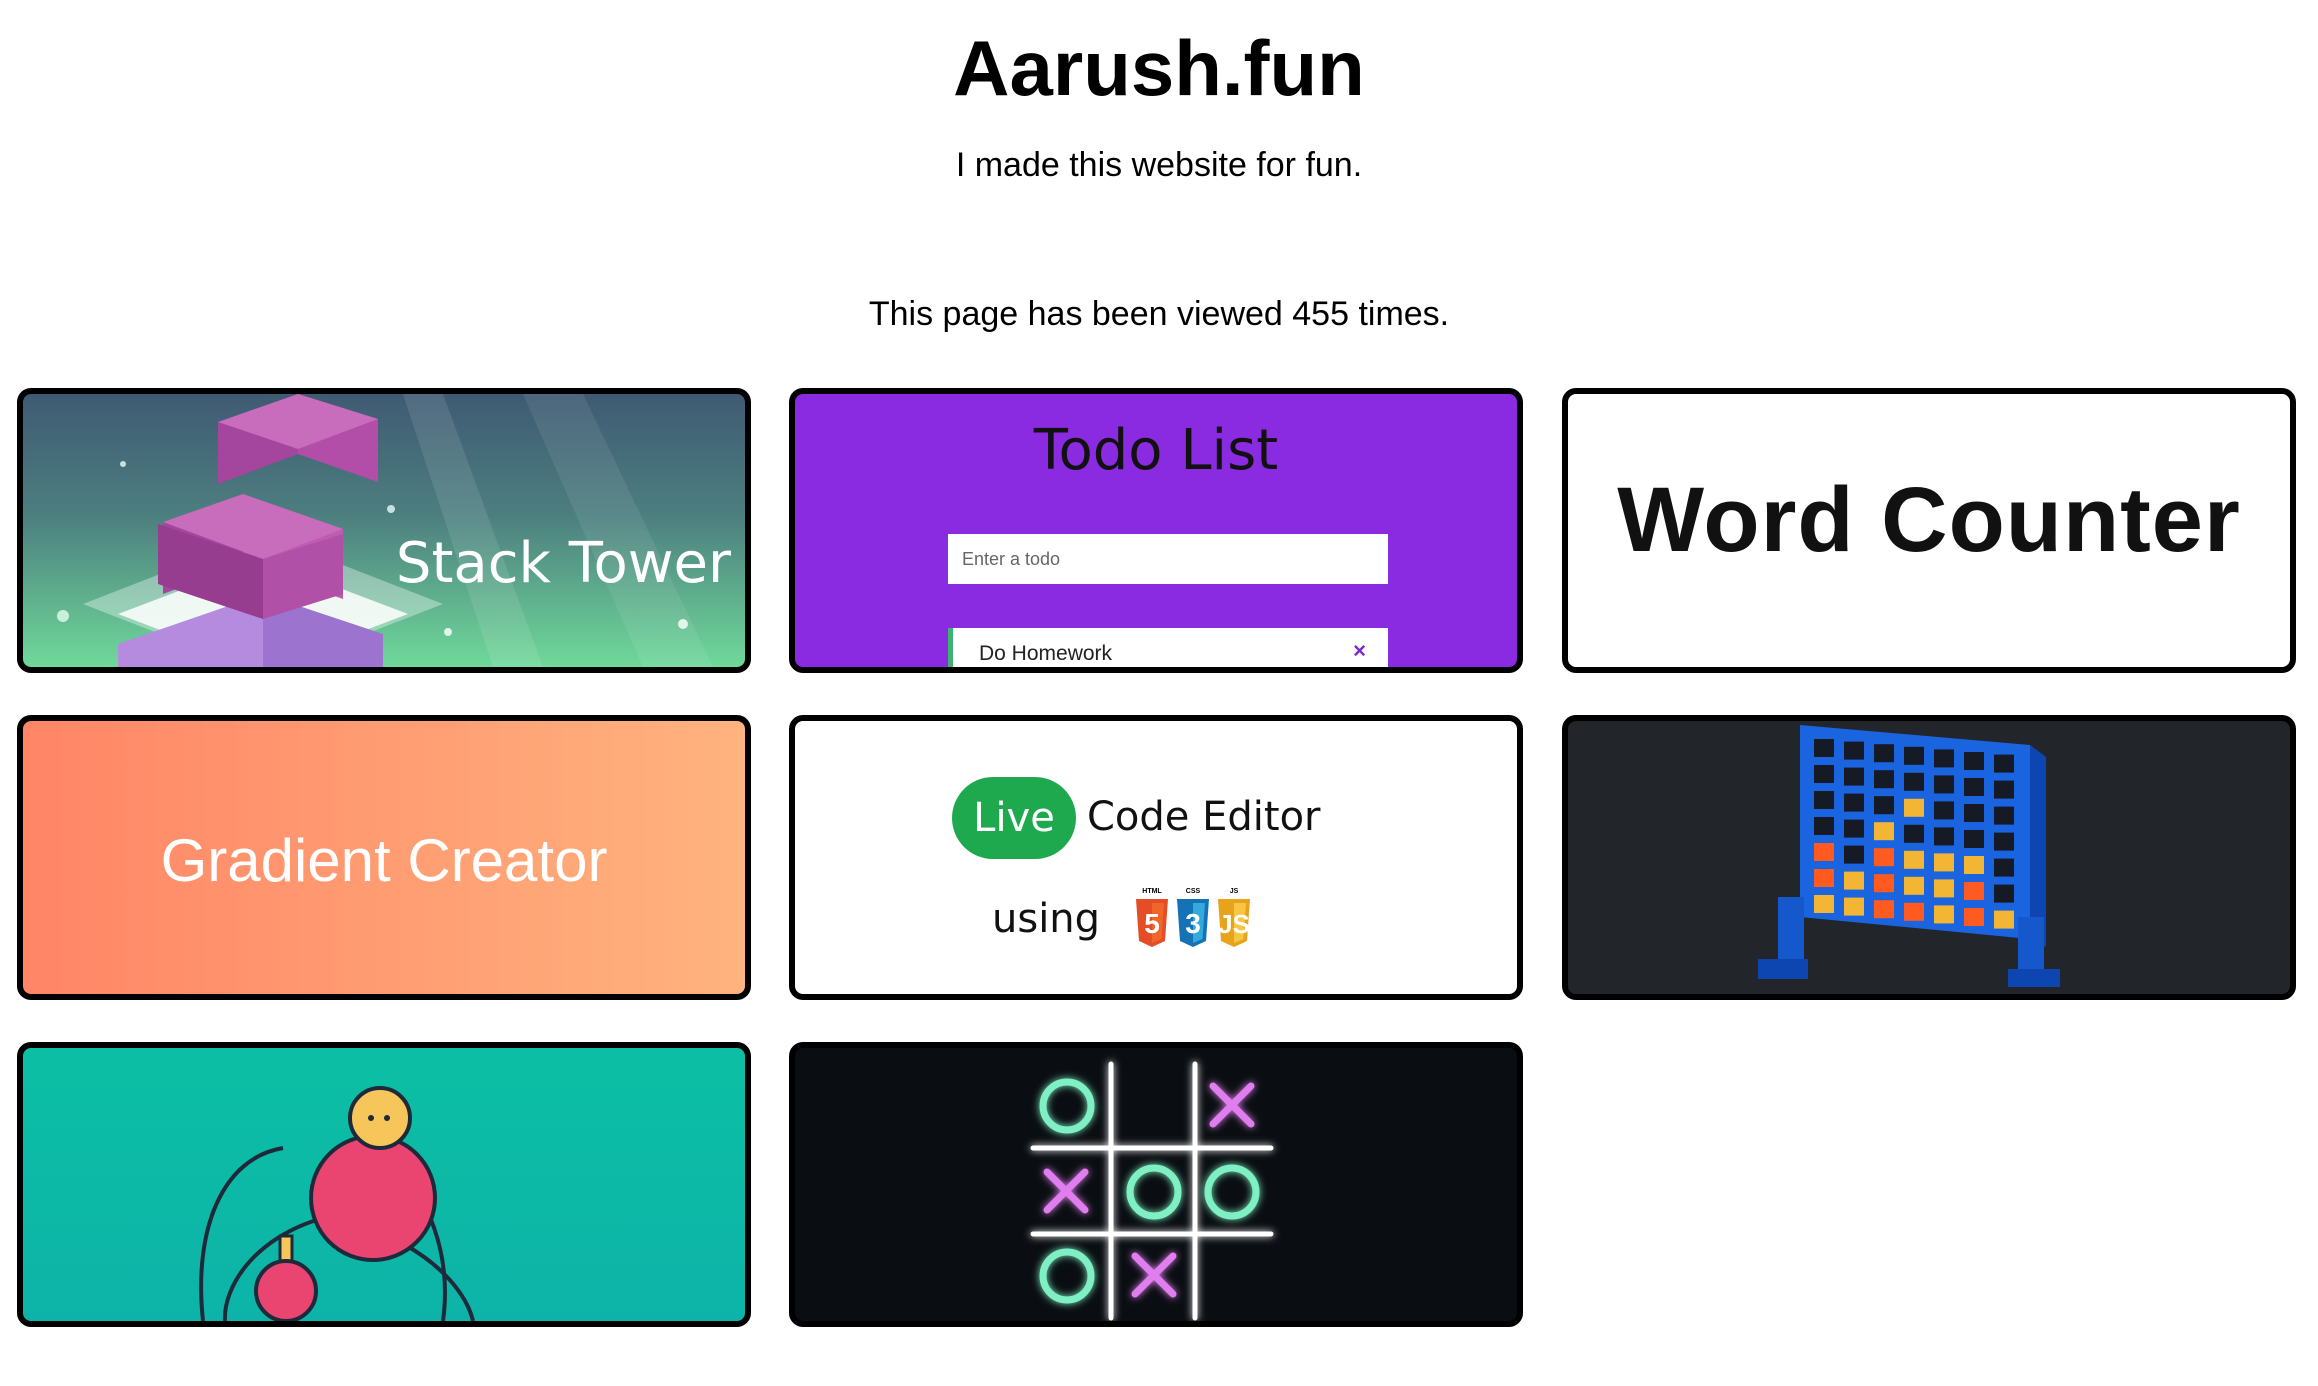 The width and height of the screenshot is (2318, 1386). What do you see at coordinates (1193, 923) in the screenshot?
I see `svg-text: 3` at bounding box center [1193, 923].